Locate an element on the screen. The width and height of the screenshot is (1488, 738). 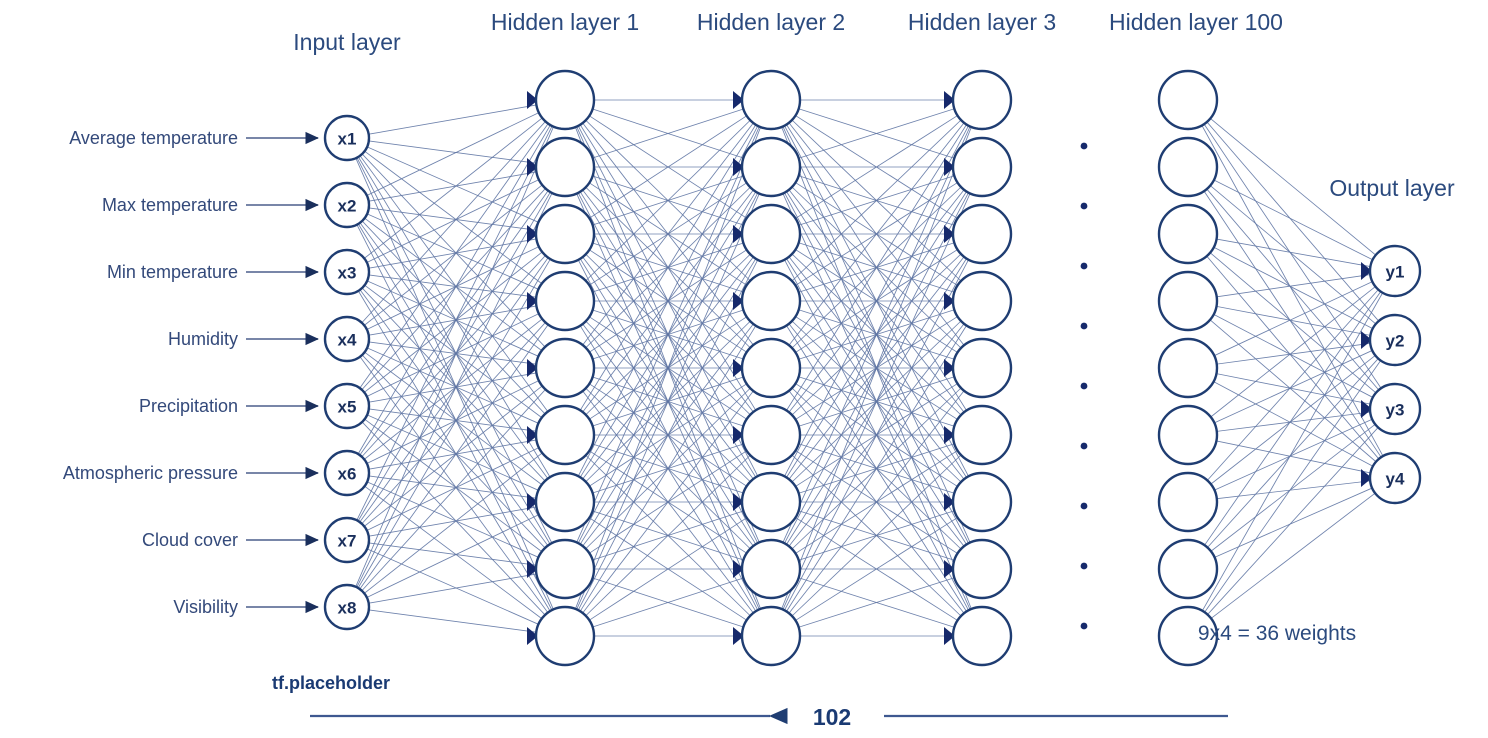
feature-label: Precipitation is located at coordinates (188, 406).